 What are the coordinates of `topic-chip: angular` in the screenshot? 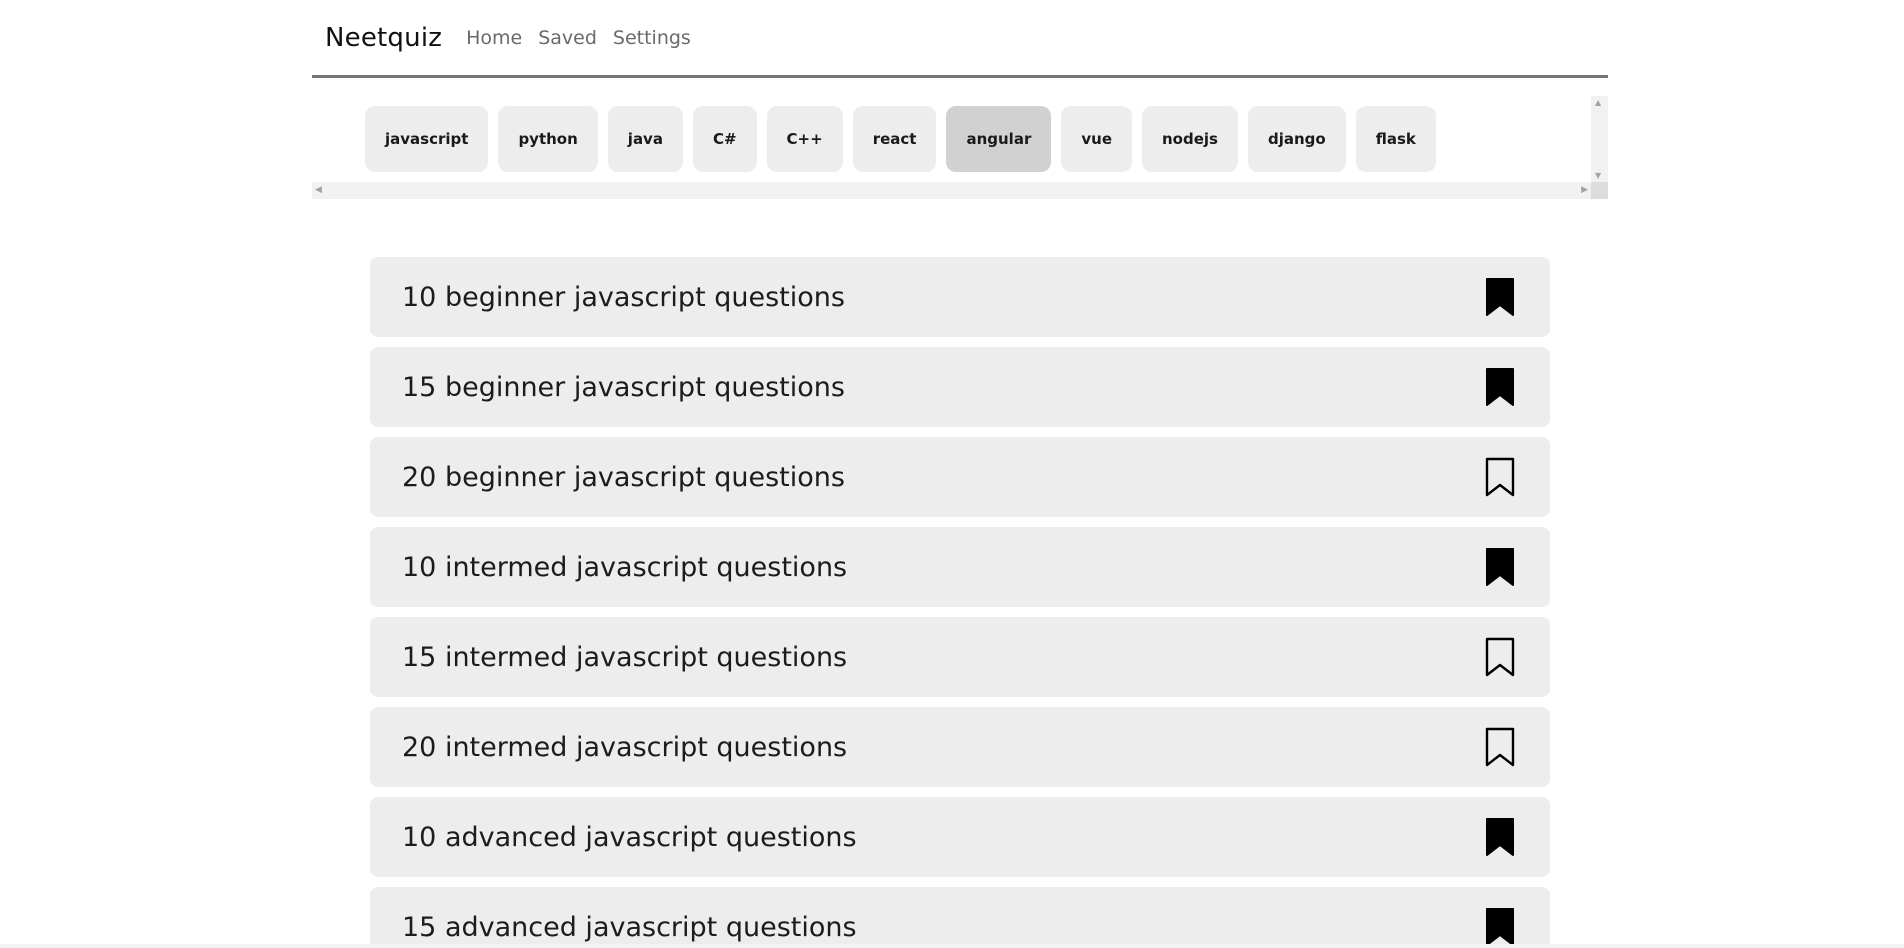 It's located at (999, 139).